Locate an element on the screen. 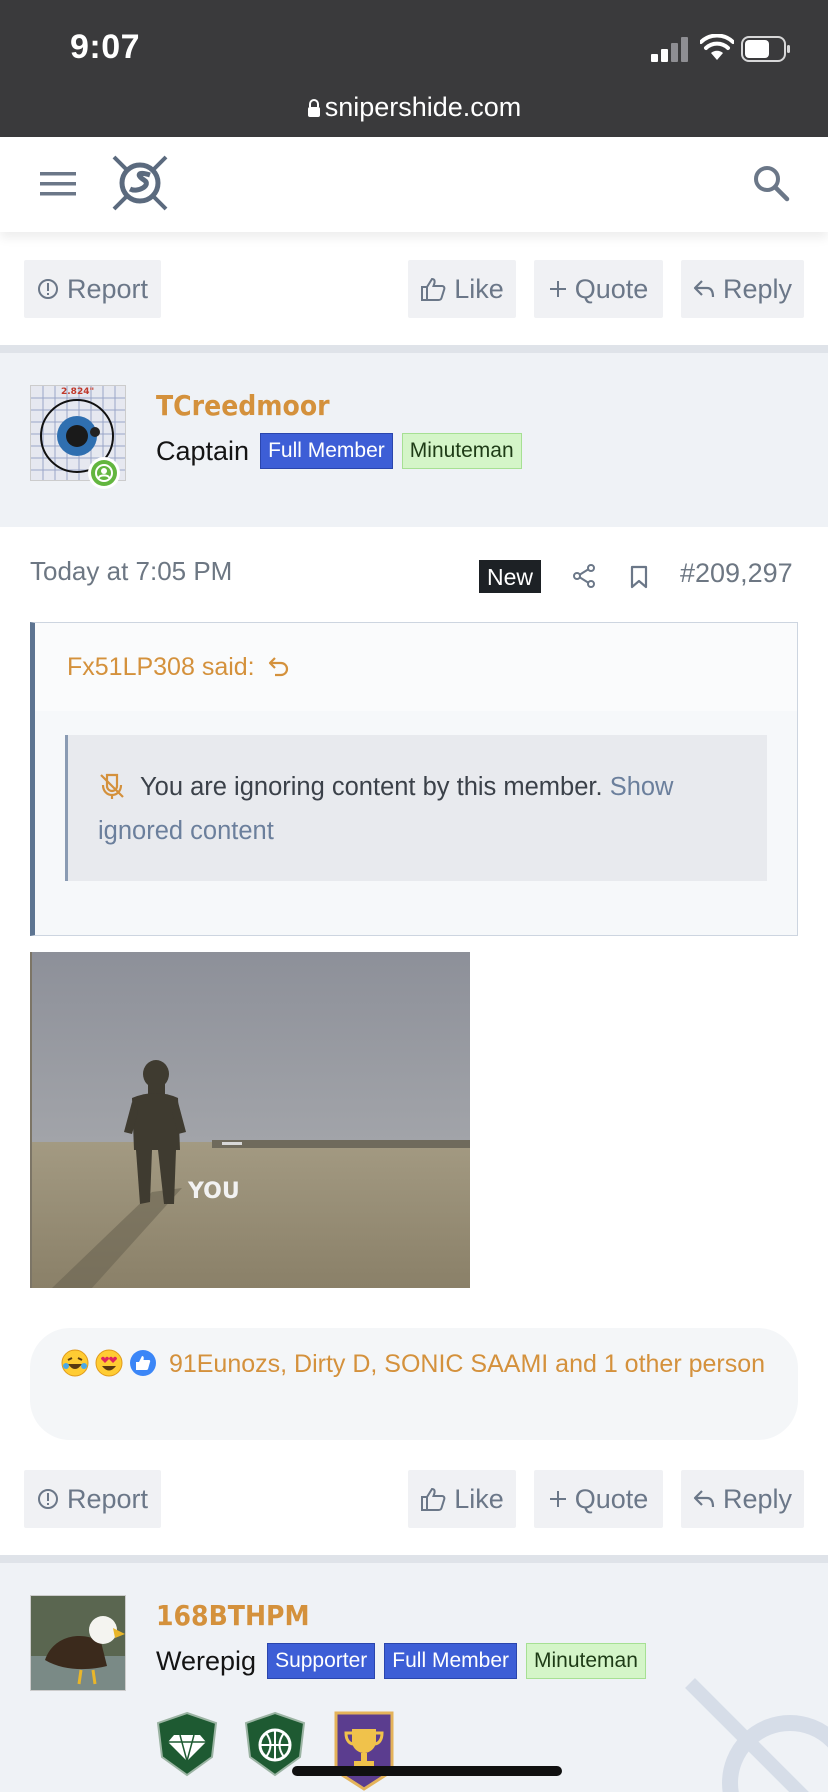  url-text: snipershide.com is located at coordinates (423, 107).